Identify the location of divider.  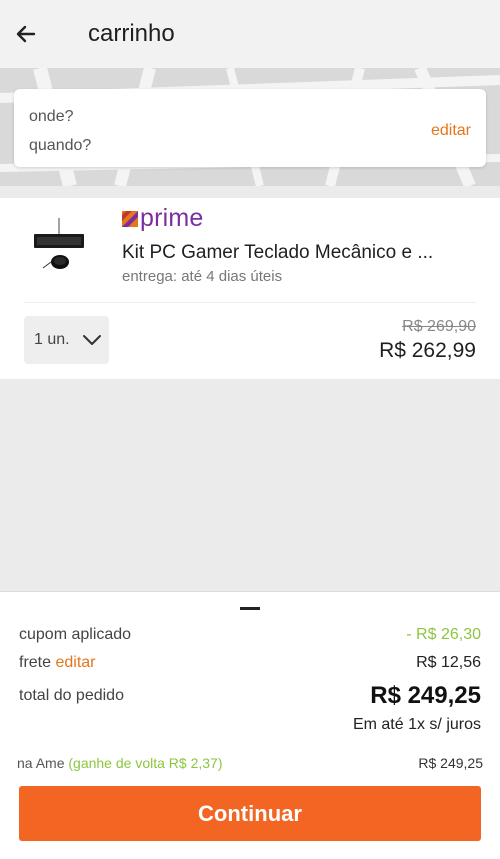
(250, 302).